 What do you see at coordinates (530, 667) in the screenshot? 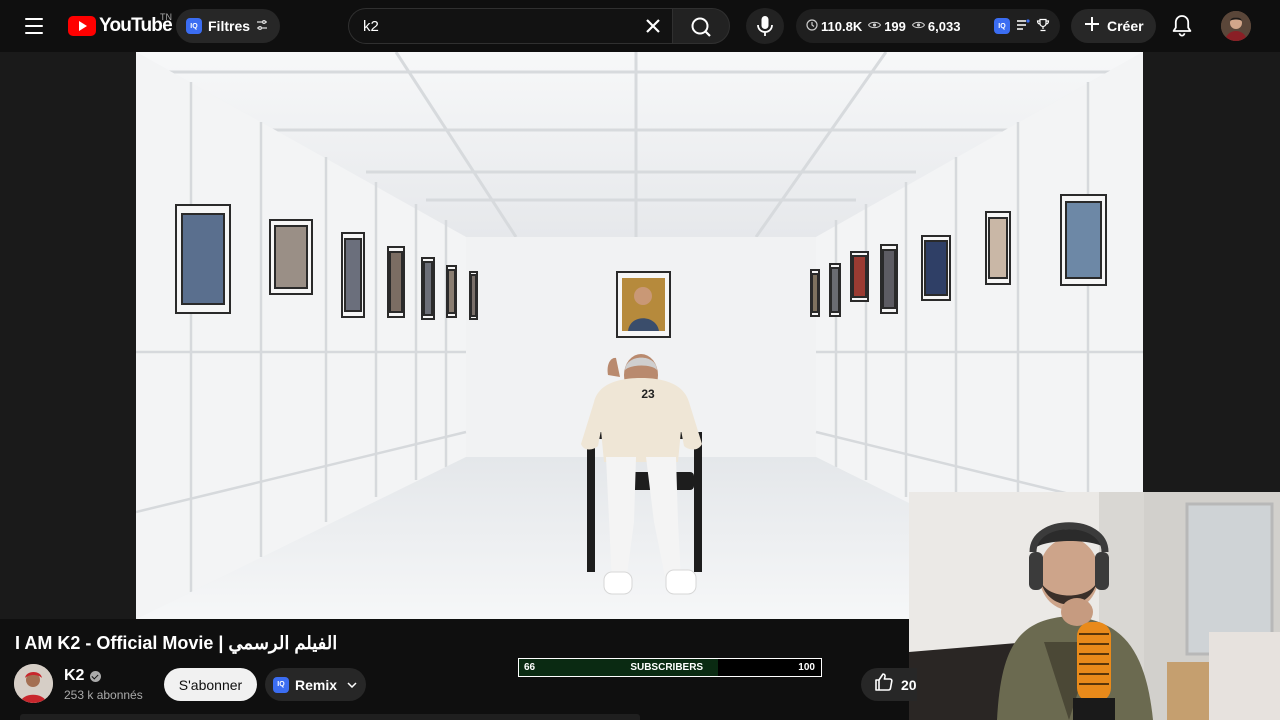
I see `subscriber-goal-current: 66` at bounding box center [530, 667].